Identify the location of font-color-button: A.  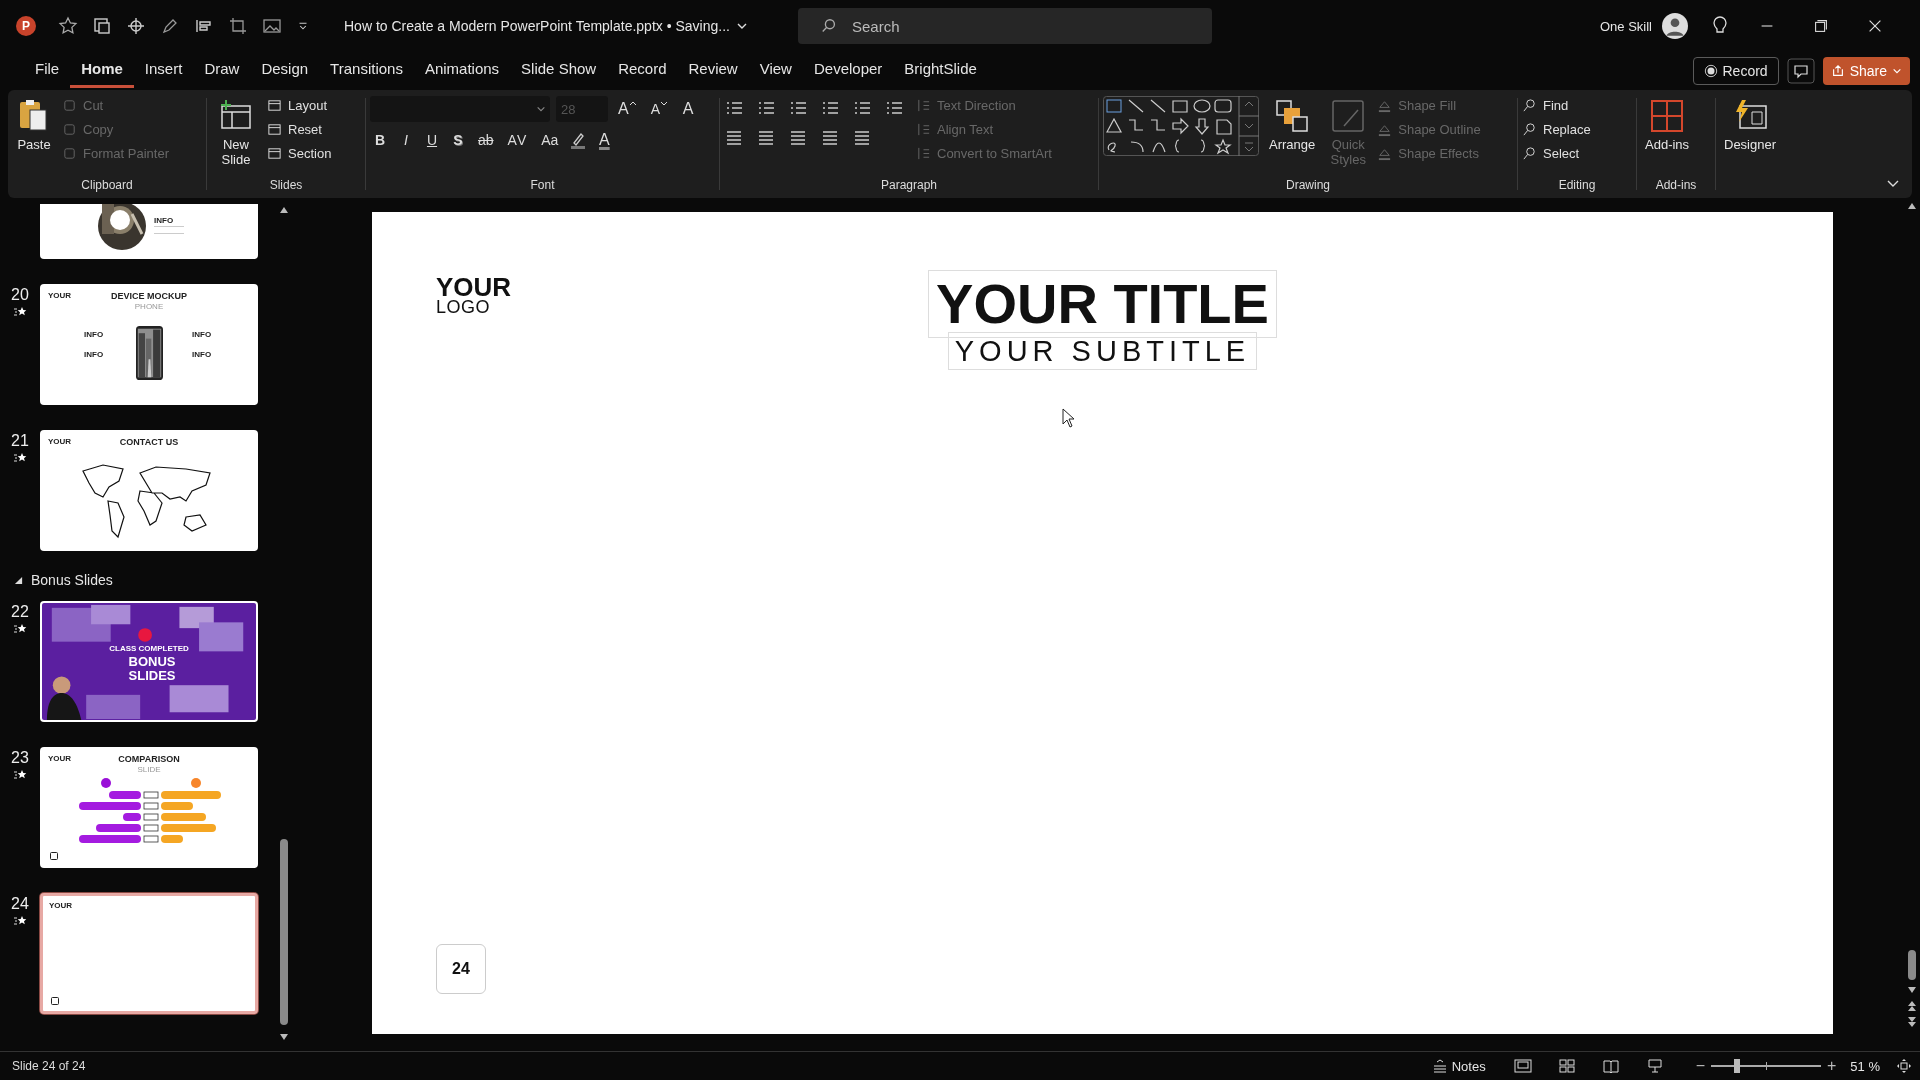
(604, 140).